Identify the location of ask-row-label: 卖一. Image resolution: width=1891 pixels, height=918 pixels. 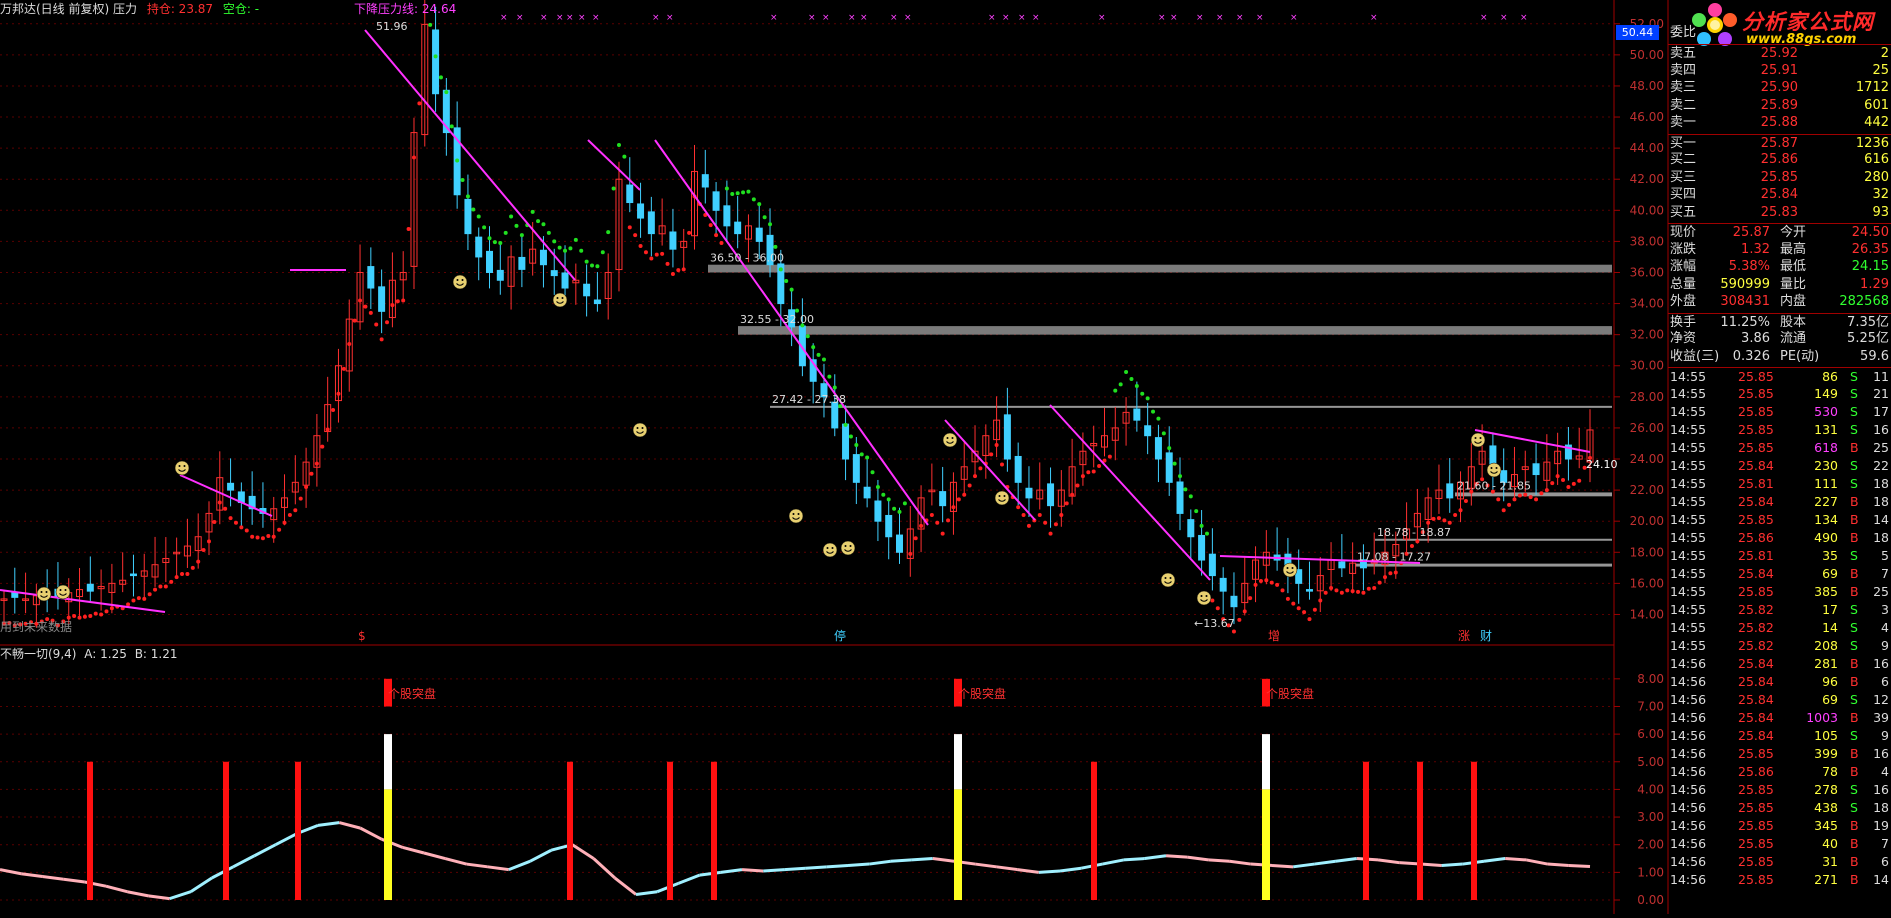
(1683, 122).